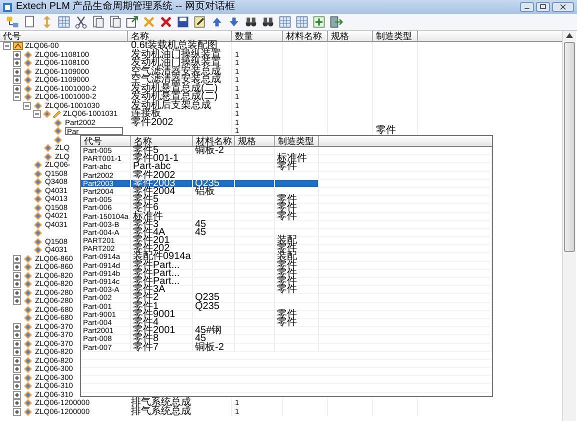  Describe the element at coordinates (13, 22) in the screenshot. I see `tree-add-icon` at that location.